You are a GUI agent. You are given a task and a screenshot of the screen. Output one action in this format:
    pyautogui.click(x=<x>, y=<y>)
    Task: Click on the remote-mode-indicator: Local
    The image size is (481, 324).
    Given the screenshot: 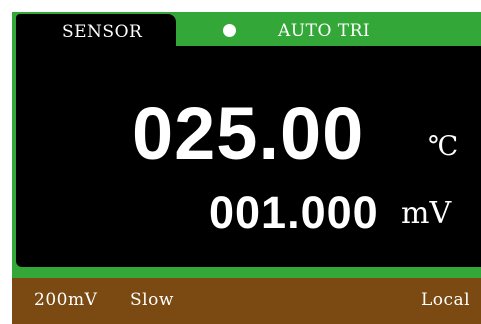 What is the action you would take?
    pyautogui.click(x=446, y=300)
    